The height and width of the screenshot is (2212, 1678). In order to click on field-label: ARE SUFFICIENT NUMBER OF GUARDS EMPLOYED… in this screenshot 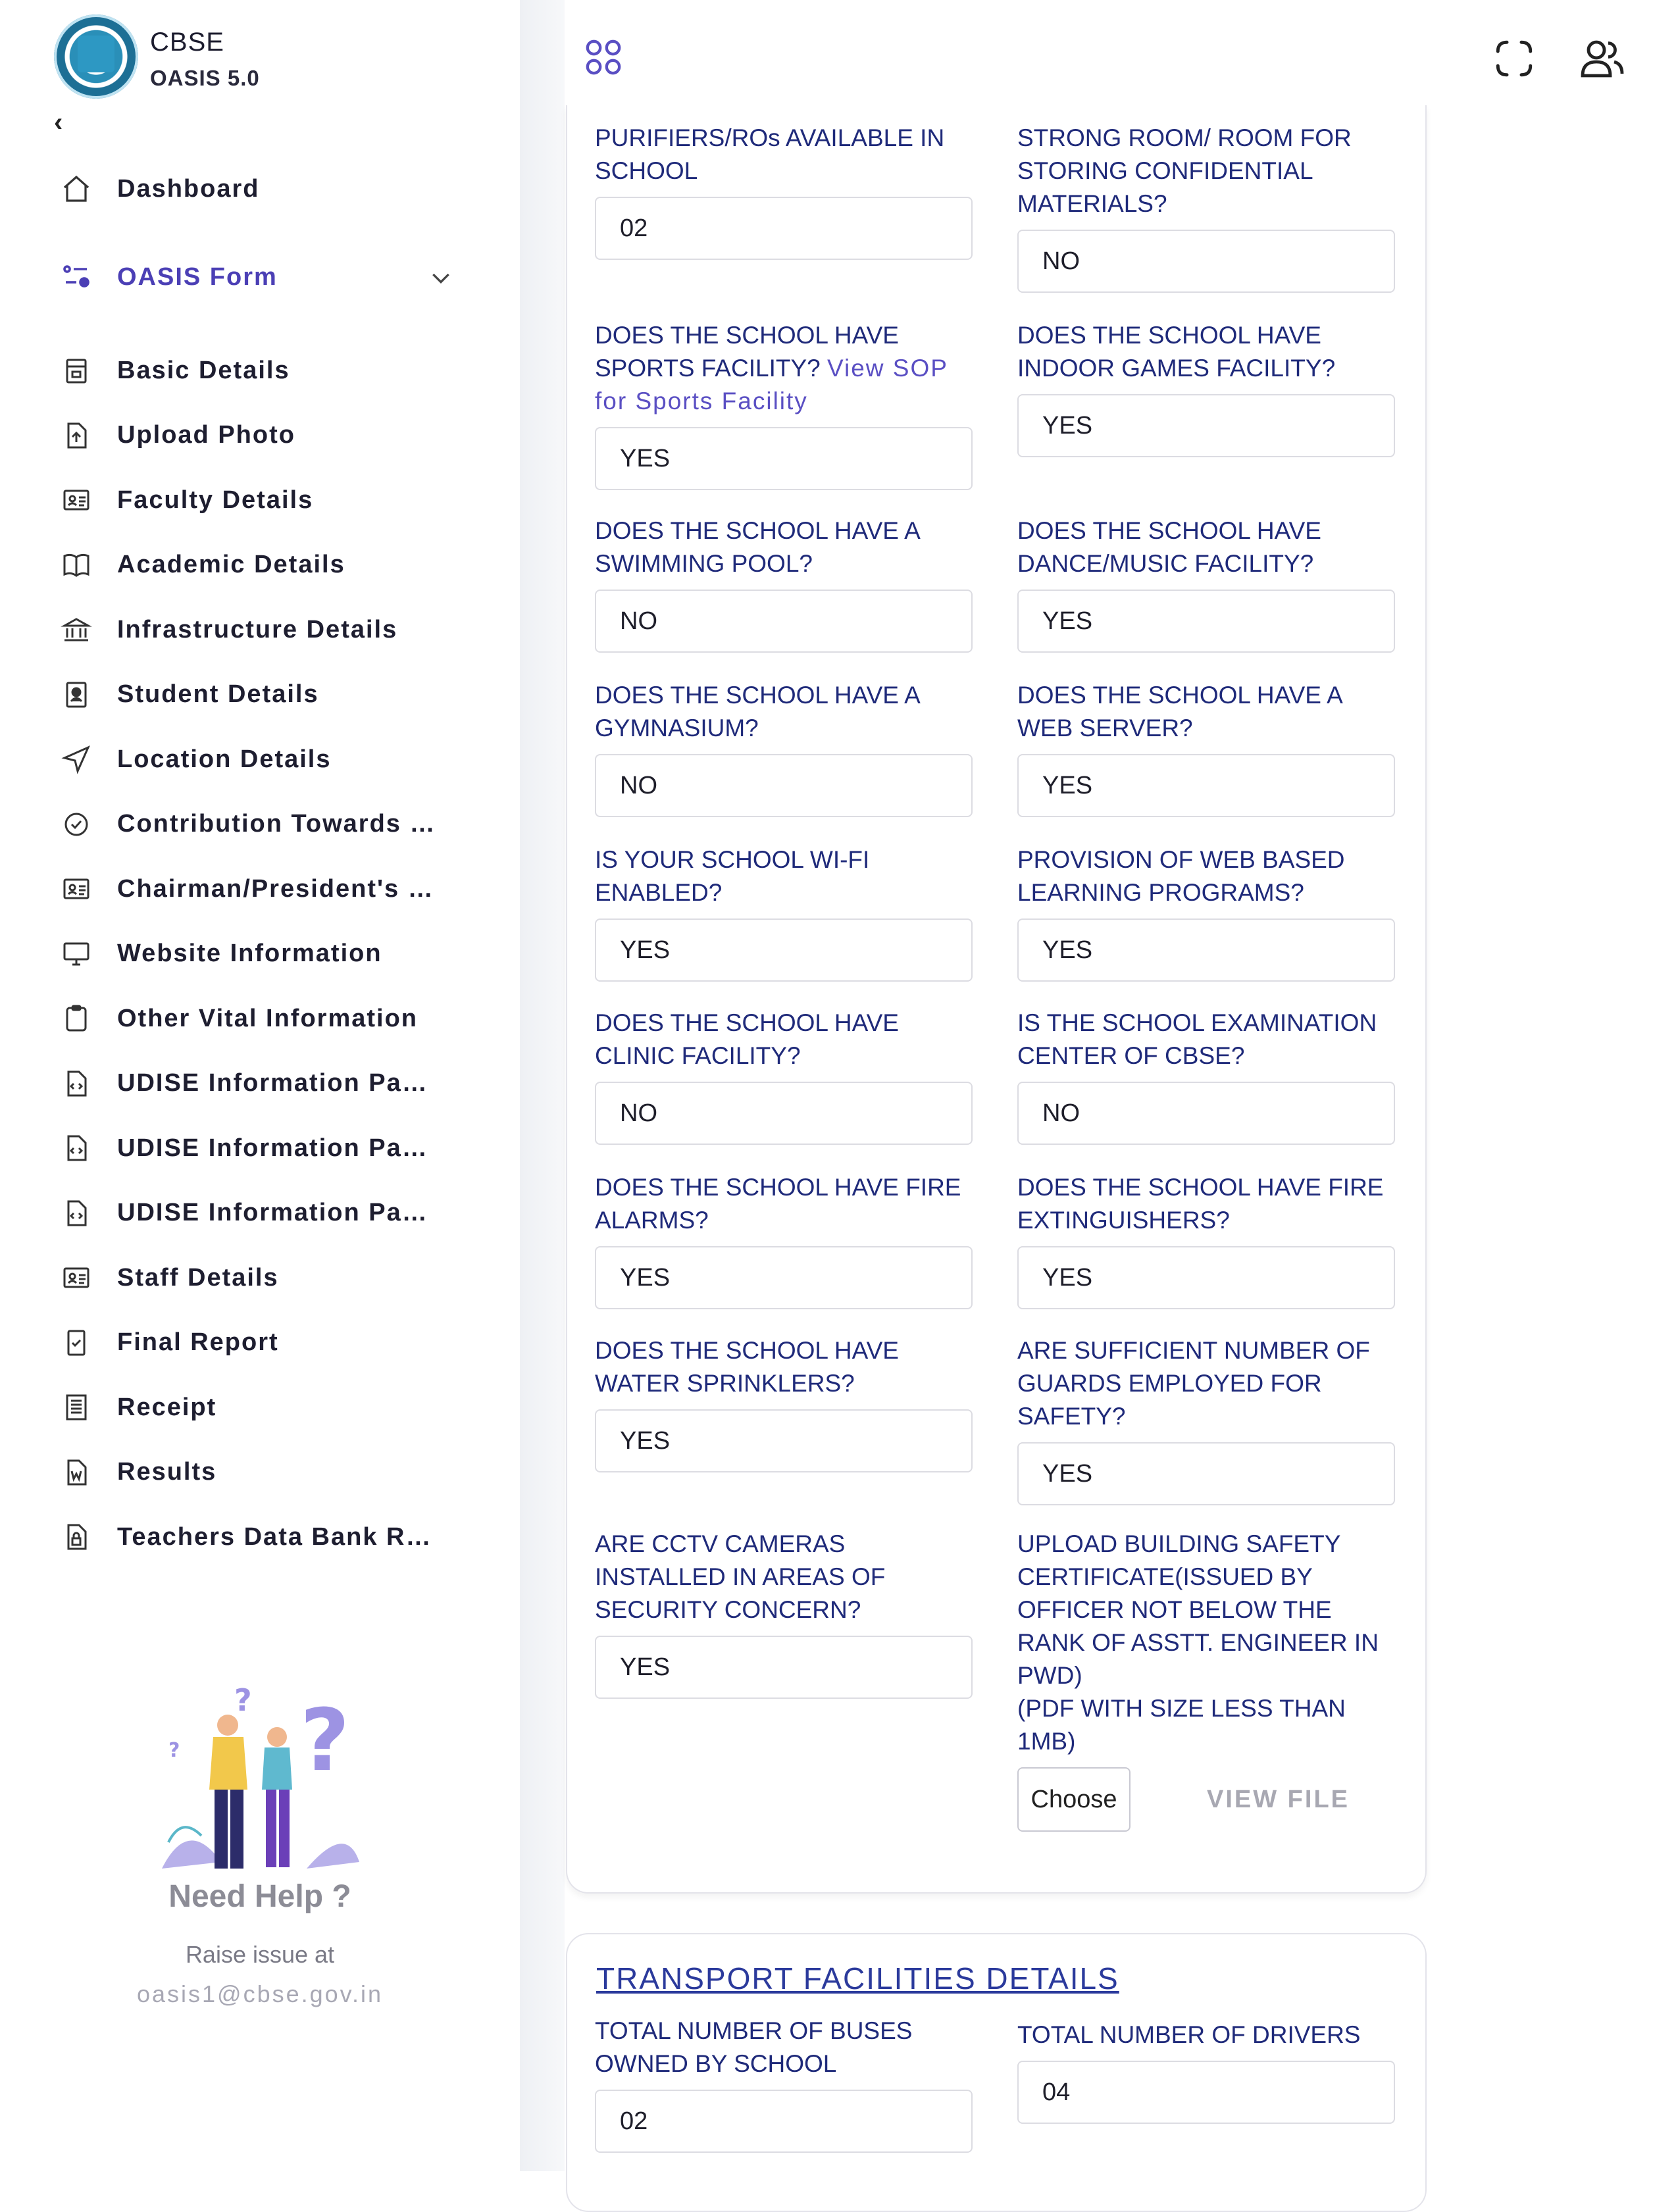, I will do `click(1193, 1383)`.